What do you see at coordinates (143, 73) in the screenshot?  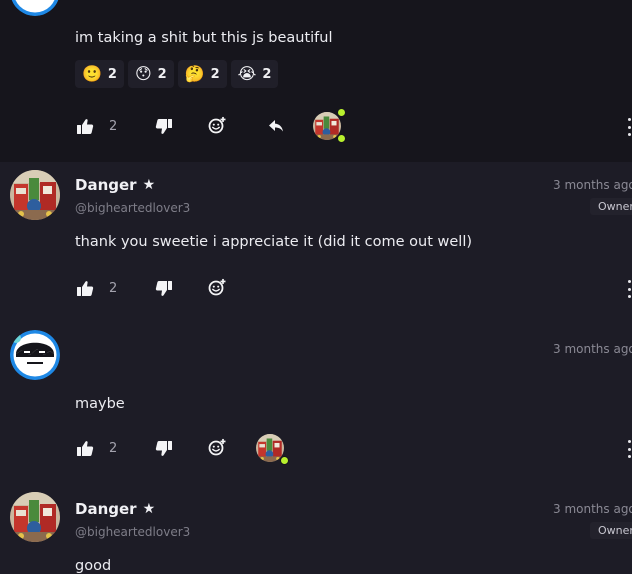 I see `hushed-face-emoji-icon: 😯` at bounding box center [143, 73].